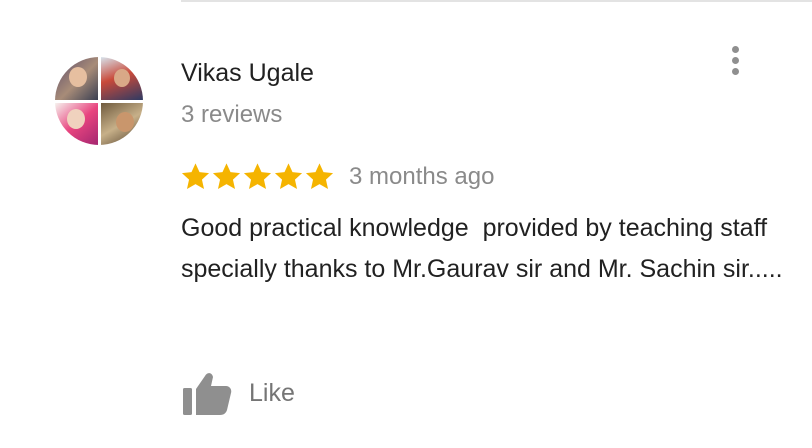 The width and height of the screenshot is (812, 448). Describe the element at coordinates (735, 49) in the screenshot. I see `more-vert-icon` at that location.